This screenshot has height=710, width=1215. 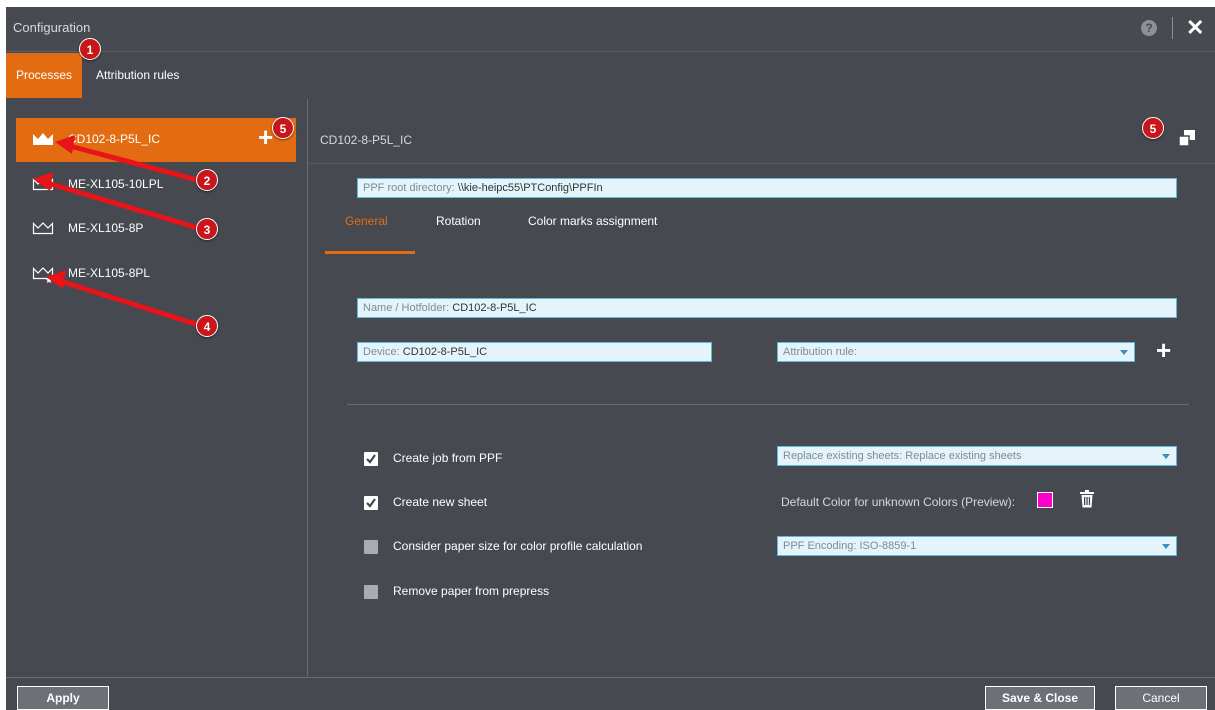 I want to click on name-hotfolder-field: Name / Hotfolder: CD102-8-P5L_IC, so click(x=767, y=308).